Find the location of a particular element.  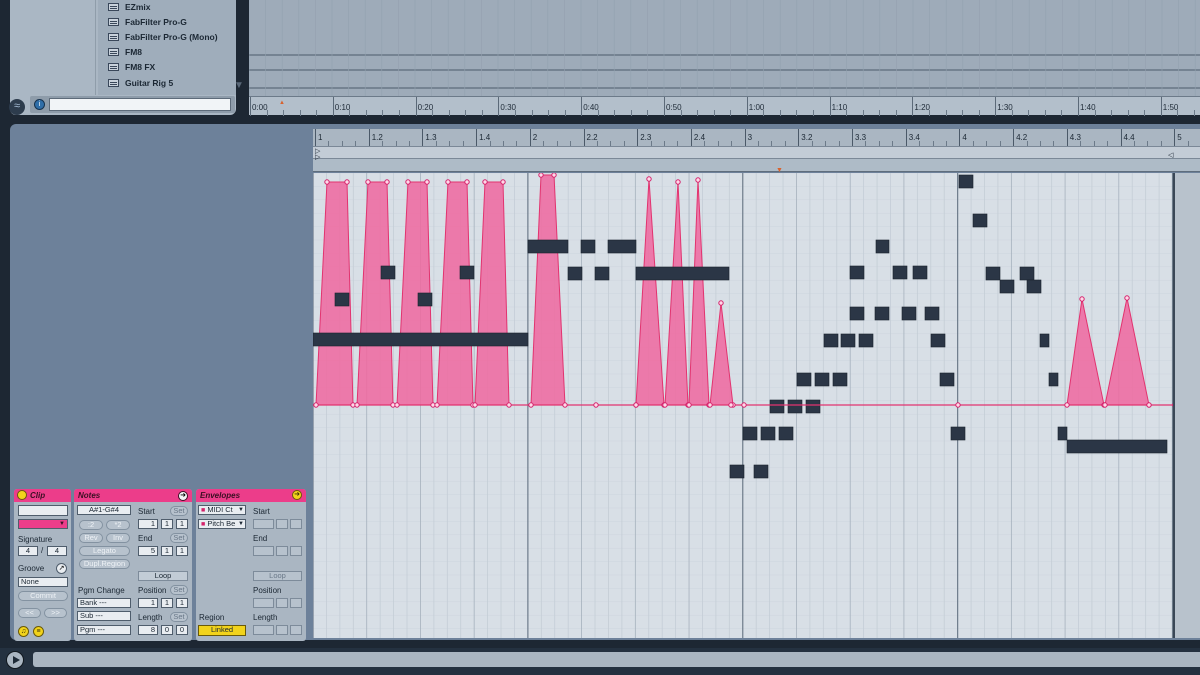

envelope-control-select: ■ Pitch Be ▼ is located at coordinates (222, 524).